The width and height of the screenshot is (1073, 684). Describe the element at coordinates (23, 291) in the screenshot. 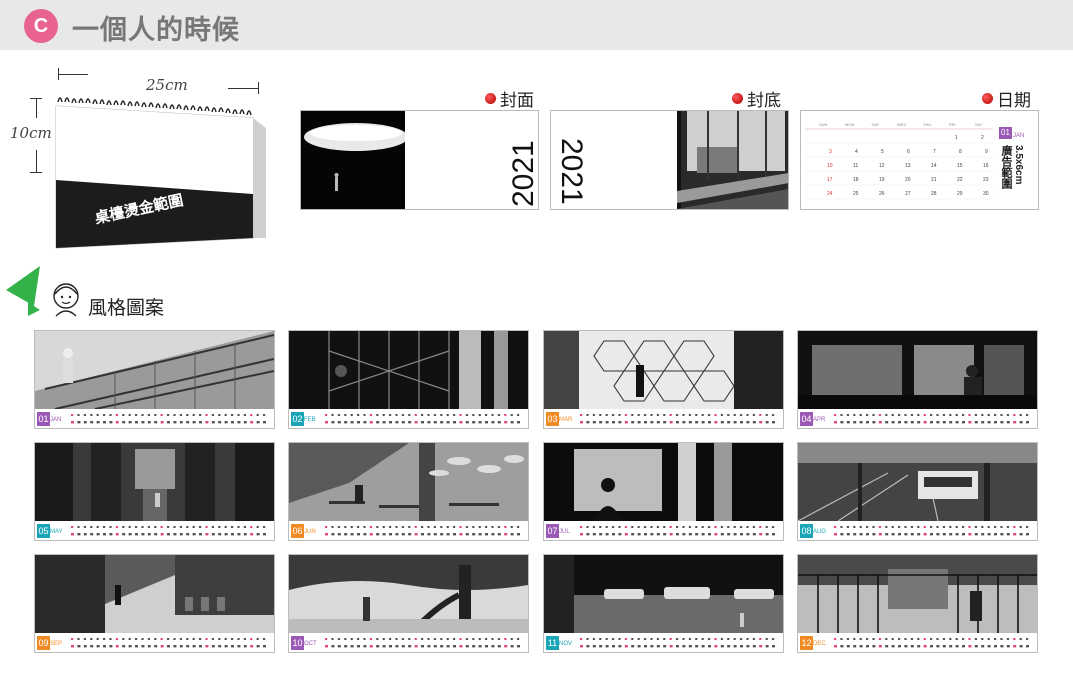

I see `green-arrow-icon` at that location.